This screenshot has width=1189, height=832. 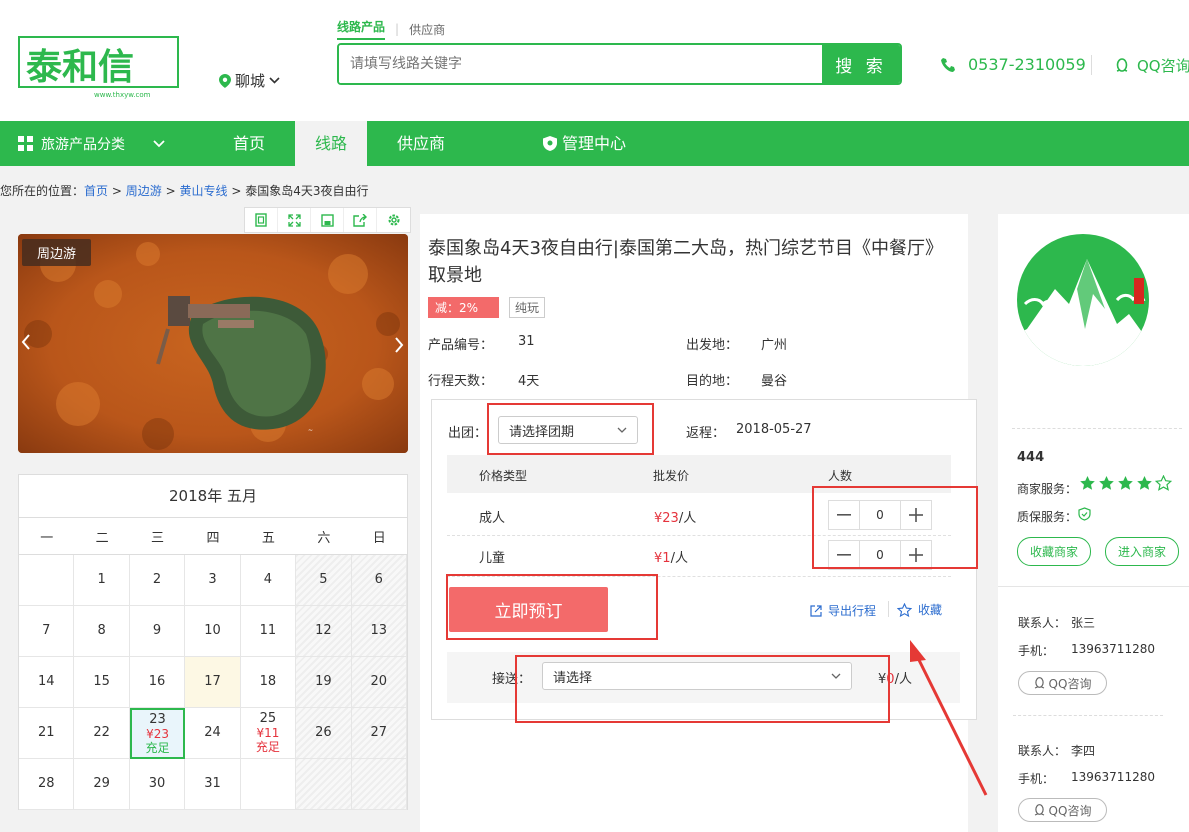 I want to click on day-stock: 充足, so click(x=267, y=747).